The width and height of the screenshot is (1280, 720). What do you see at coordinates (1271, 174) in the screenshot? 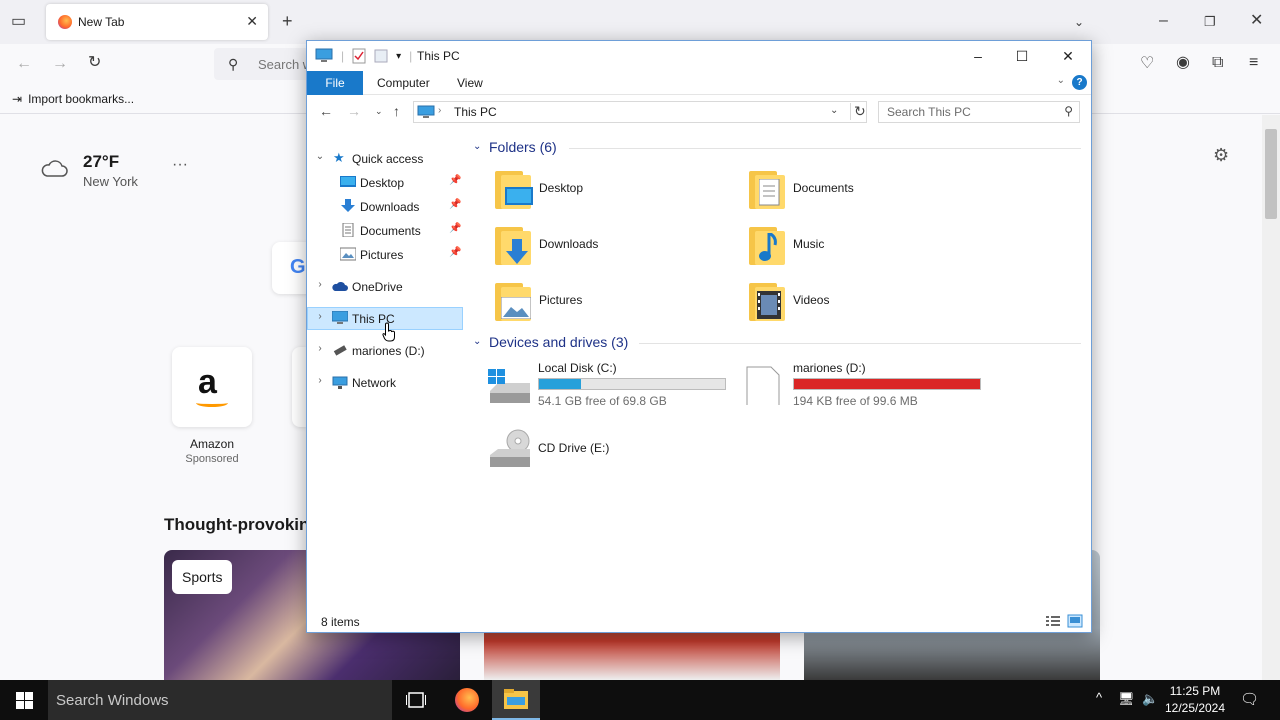
I see `scrollbar-thumb` at bounding box center [1271, 174].